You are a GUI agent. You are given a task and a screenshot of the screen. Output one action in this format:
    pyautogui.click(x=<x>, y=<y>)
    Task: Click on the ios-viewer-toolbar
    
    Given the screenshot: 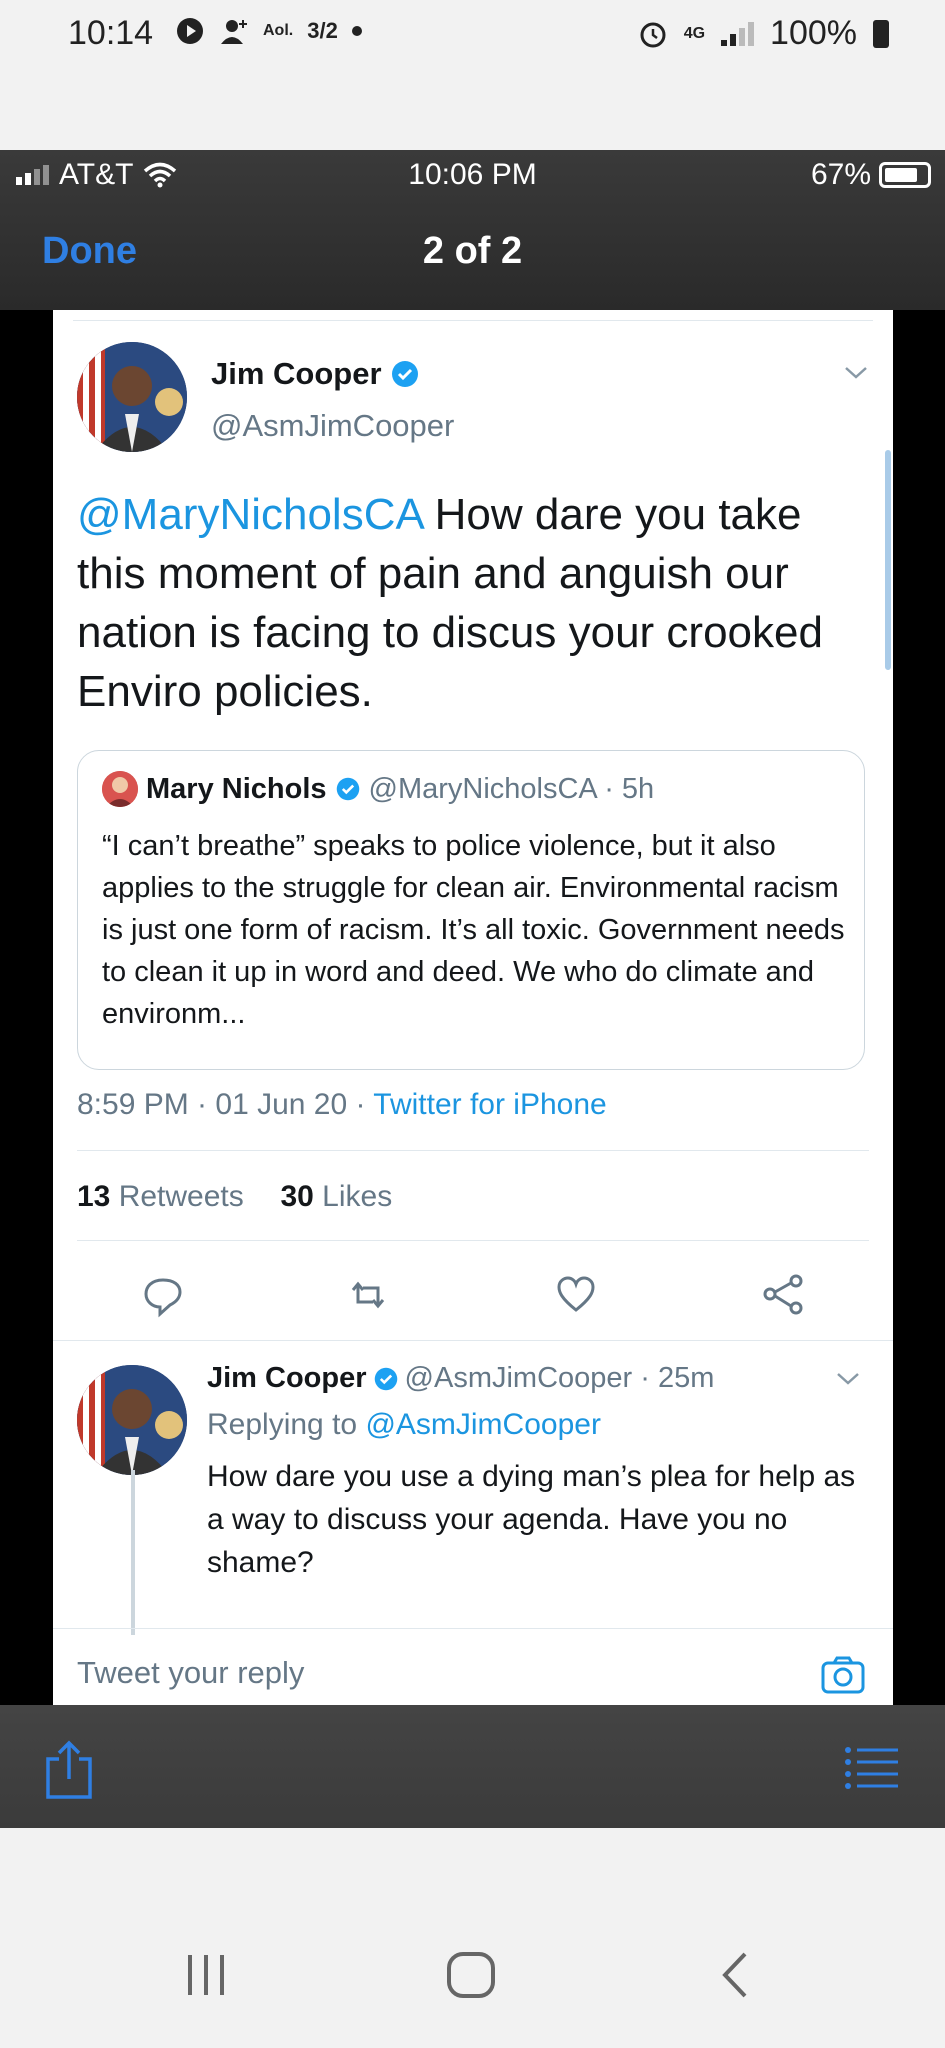 What is the action you would take?
    pyautogui.click(x=472, y=1766)
    